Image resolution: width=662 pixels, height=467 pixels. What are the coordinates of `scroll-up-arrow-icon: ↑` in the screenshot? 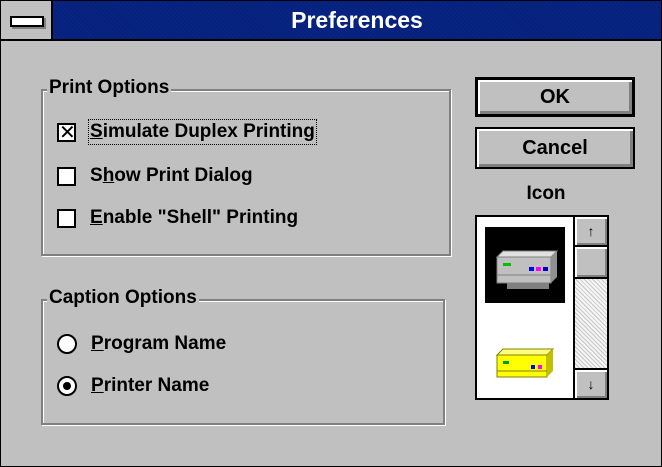 It's located at (591, 232).